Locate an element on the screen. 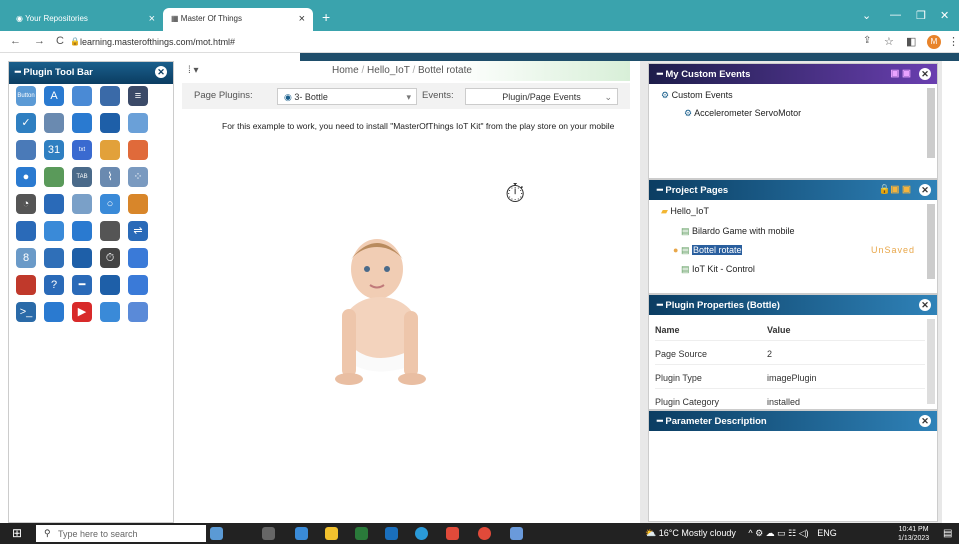 Image resolution: width=959 pixels, height=544 pixels. breadcrumb-home: Home is located at coordinates (345, 70).